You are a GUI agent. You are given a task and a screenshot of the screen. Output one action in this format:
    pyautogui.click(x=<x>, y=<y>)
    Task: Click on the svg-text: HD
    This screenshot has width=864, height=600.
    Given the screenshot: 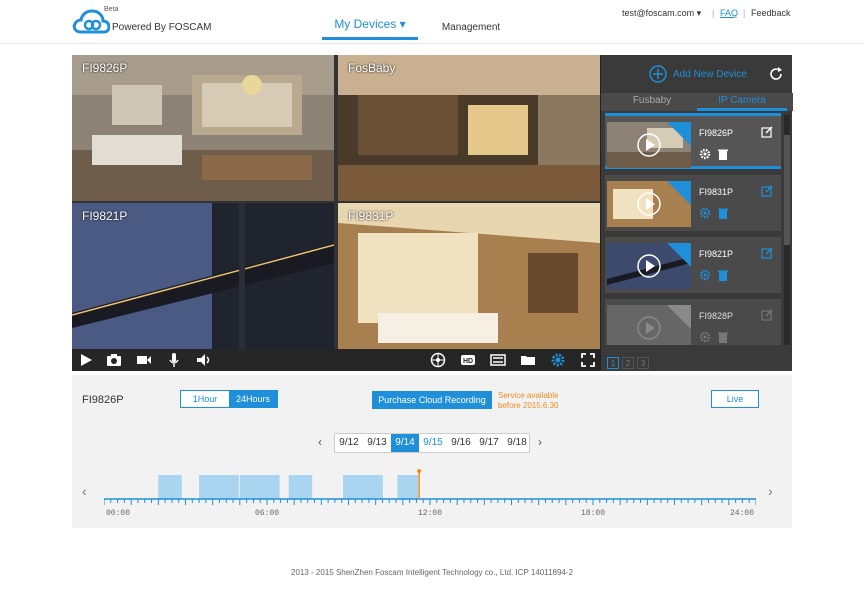 What is the action you would take?
    pyautogui.click(x=468, y=361)
    